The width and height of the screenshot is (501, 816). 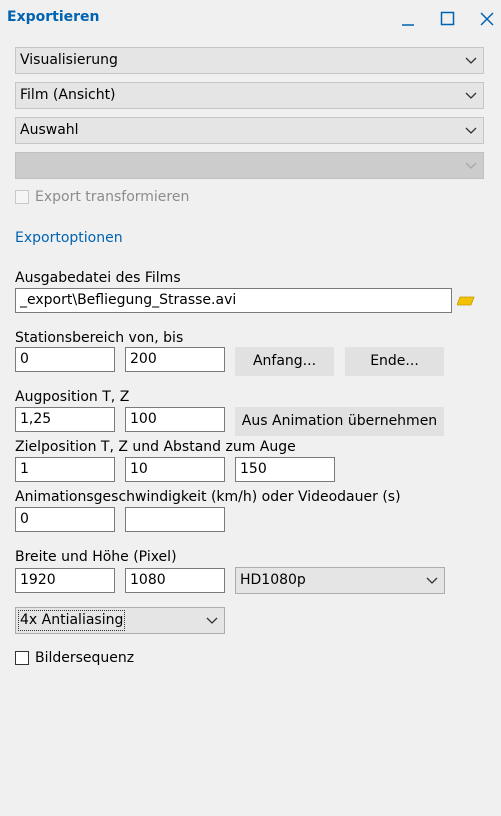 What do you see at coordinates (22, 197) in the screenshot?
I see `export-transform-checkbox` at bounding box center [22, 197].